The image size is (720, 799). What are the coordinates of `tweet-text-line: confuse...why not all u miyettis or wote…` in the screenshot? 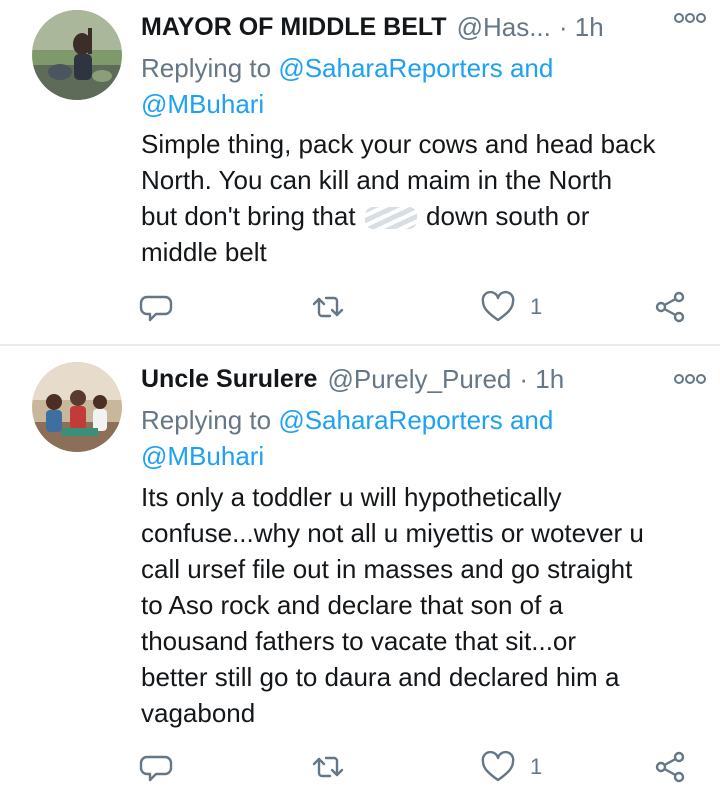 It's located at (392, 533).